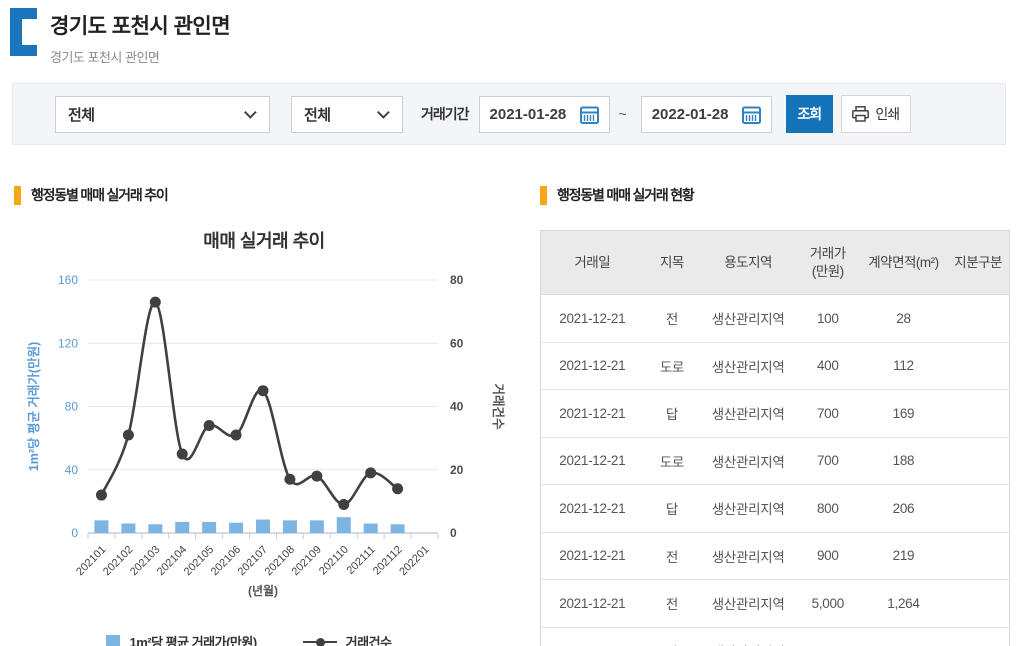 Image resolution: width=1018 pixels, height=646 pixels. What do you see at coordinates (903, 461) in the screenshot?
I see `cell-area: 188` at bounding box center [903, 461].